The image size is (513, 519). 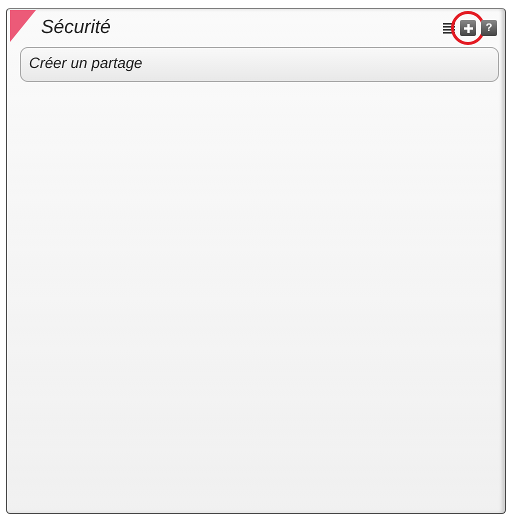 What do you see at coordinates (489, 28) in the screenshot?
I see `help-button: ?` at bounding box center [489, 28].